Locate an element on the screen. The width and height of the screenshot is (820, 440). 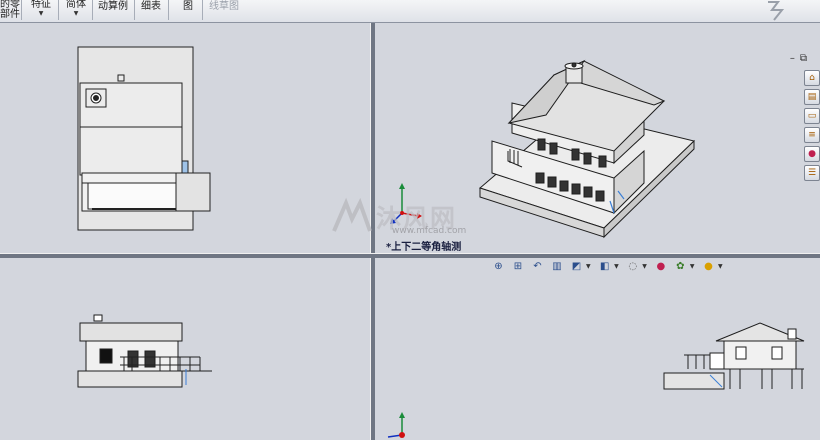
minimize-icon: – is located at coordinates (795, 58).